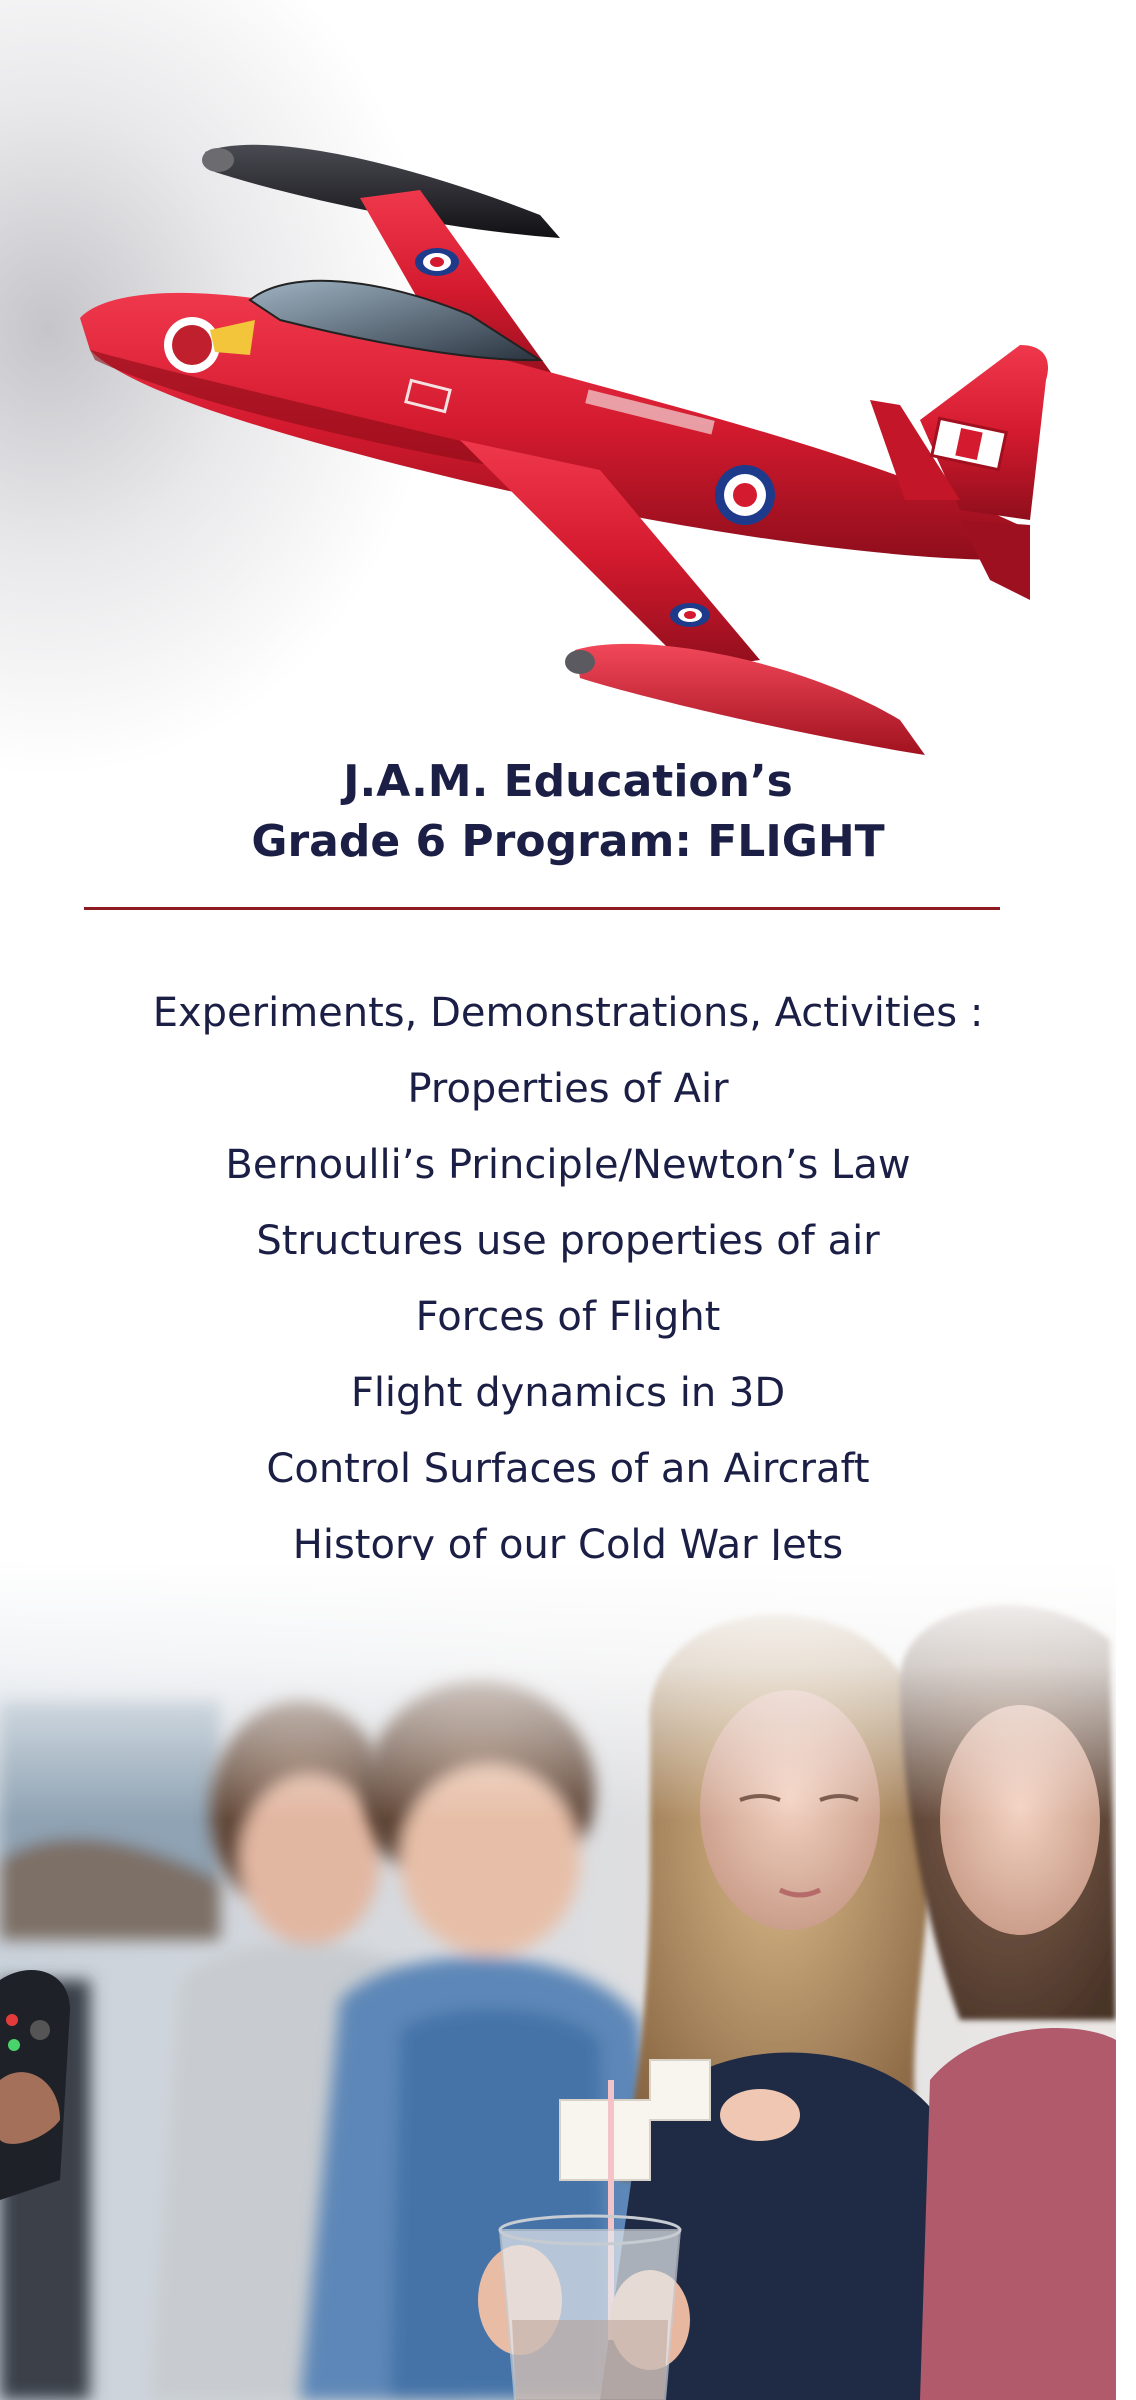 Image resolution: width=1136 pixels, height=2400 pixels. What do you see at coordinates (745, 495) in the screenshot?
I see `roundel-fuselage` at bounding box center [745, 495].